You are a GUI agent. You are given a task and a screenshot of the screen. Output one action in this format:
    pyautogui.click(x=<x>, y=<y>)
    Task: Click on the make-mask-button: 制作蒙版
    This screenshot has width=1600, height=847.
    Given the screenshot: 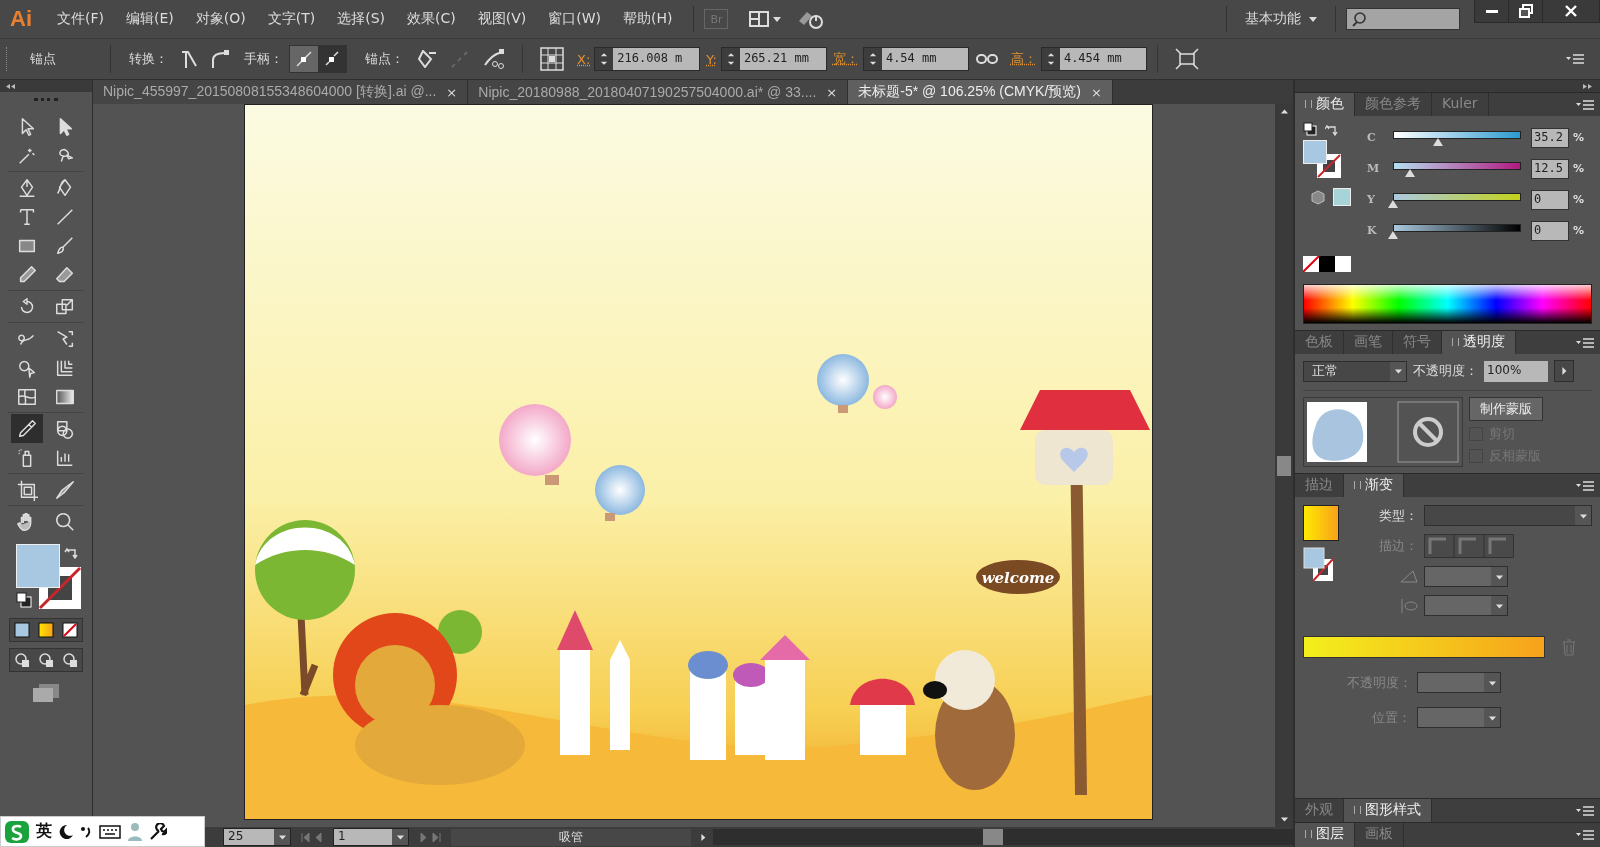 What is the action you would take?
    pyautogui.click(x=1506, y=409)
    